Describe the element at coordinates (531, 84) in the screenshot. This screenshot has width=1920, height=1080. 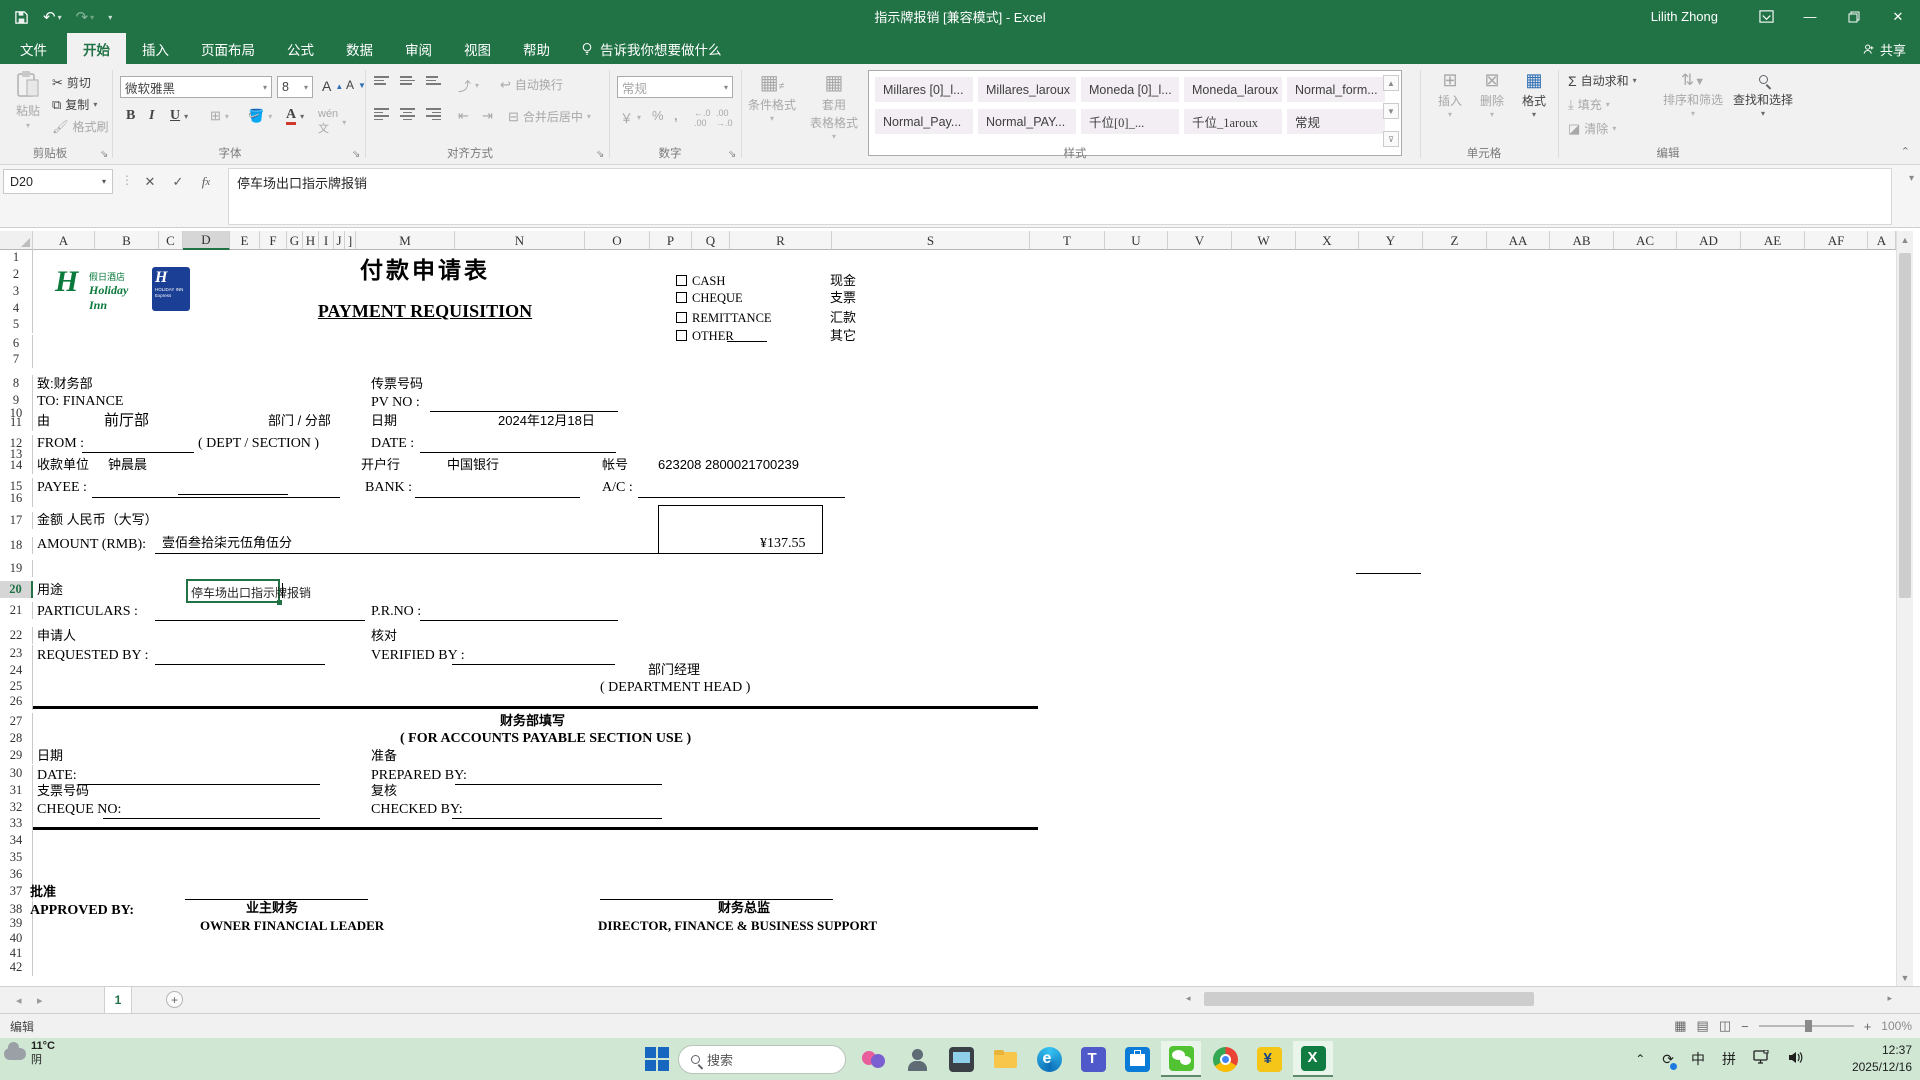
I see `wrap-text-button: ↩ 自动换行` at that location.